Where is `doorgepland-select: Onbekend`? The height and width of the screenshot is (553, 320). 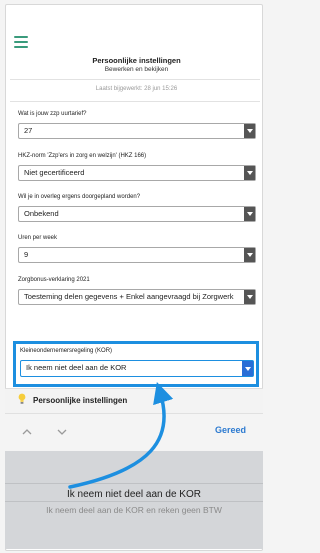
doorgepland-select: Onbekend is located at coordinates (137, 214).